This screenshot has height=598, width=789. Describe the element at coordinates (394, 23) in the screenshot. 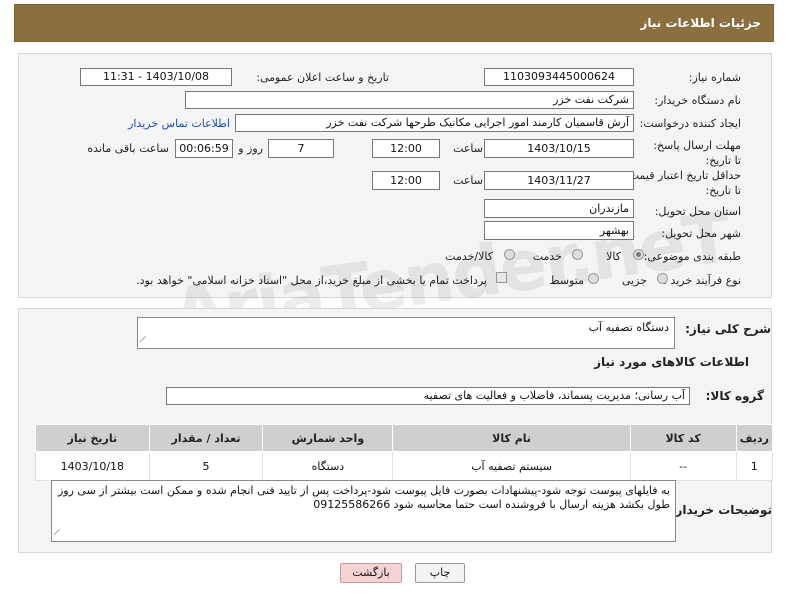

I see `page-header: جزئیات اطلاعات نیاز` at that location.